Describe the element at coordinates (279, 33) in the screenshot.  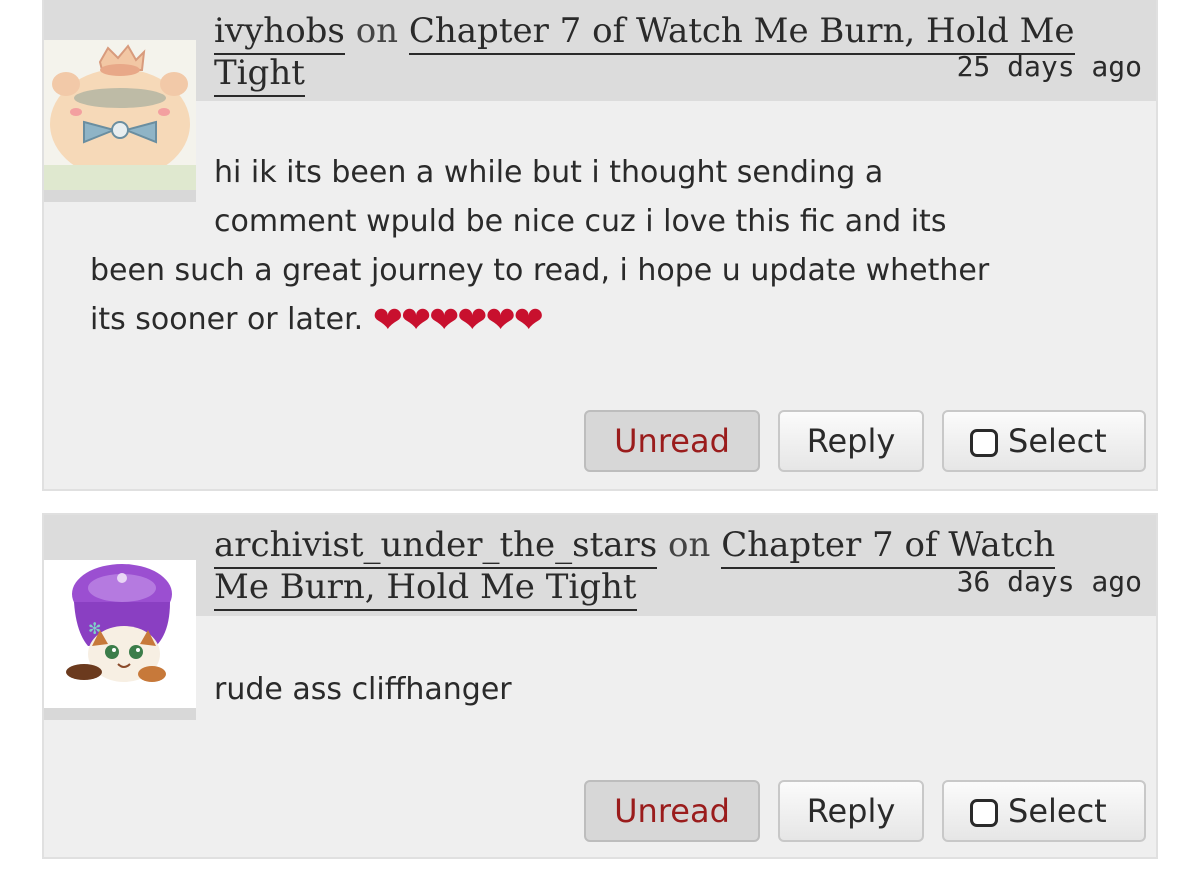
I see `author-link: ivyhobs` at that location.